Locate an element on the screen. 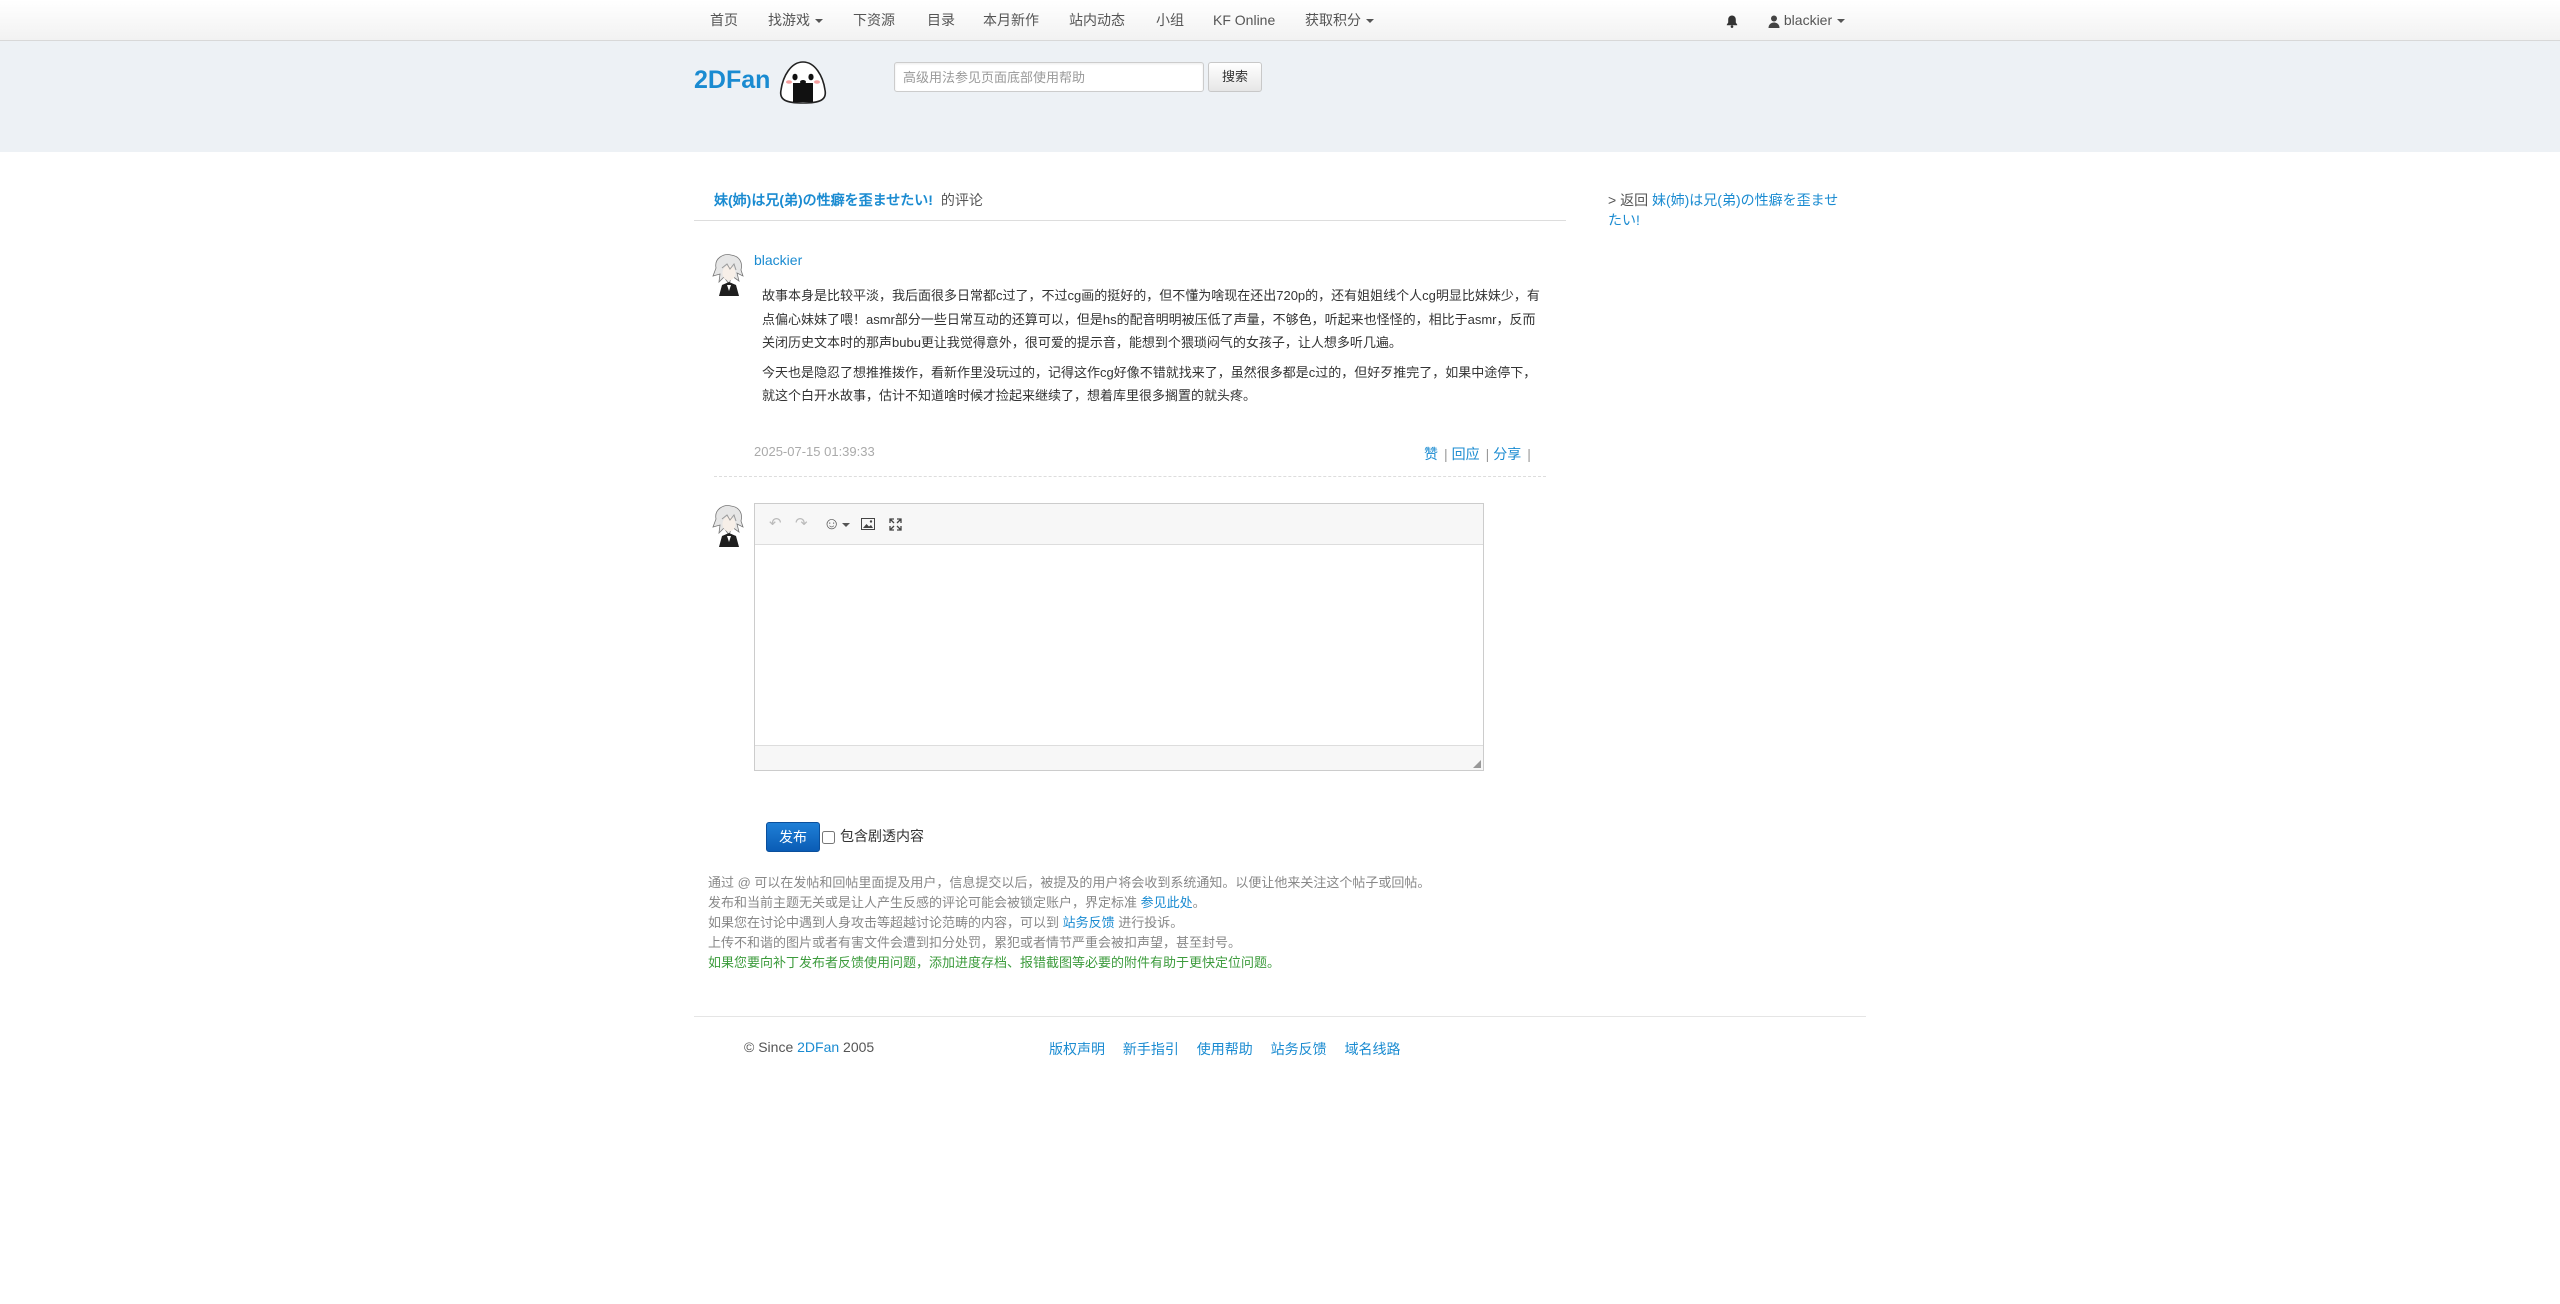 Image resolution: width=2560 pixels, height=1304 pixels. footer-links: 版权声明 新手指引 使用帮助 站务反馈 域名线路 is located at coordinates (1225, 1049).